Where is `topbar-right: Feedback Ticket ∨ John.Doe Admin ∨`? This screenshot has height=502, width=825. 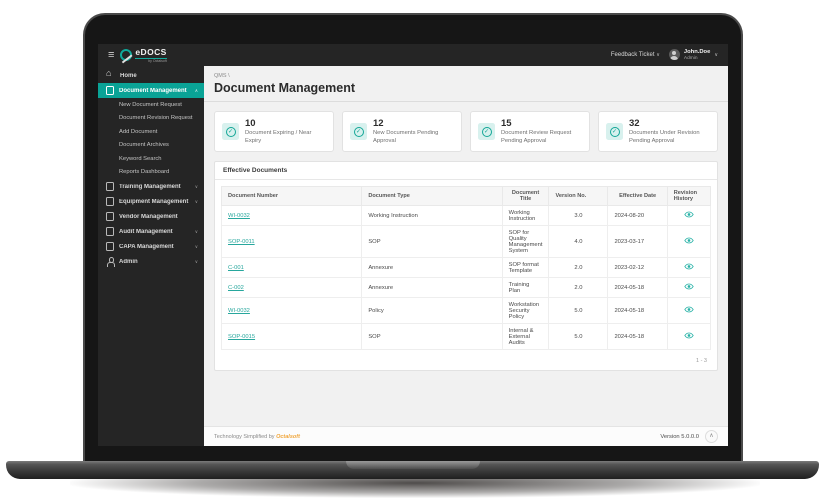 topbar-right: Feedback Ticket ∨ John.Doe Admin ∨ is located at coordinates (664, 55).